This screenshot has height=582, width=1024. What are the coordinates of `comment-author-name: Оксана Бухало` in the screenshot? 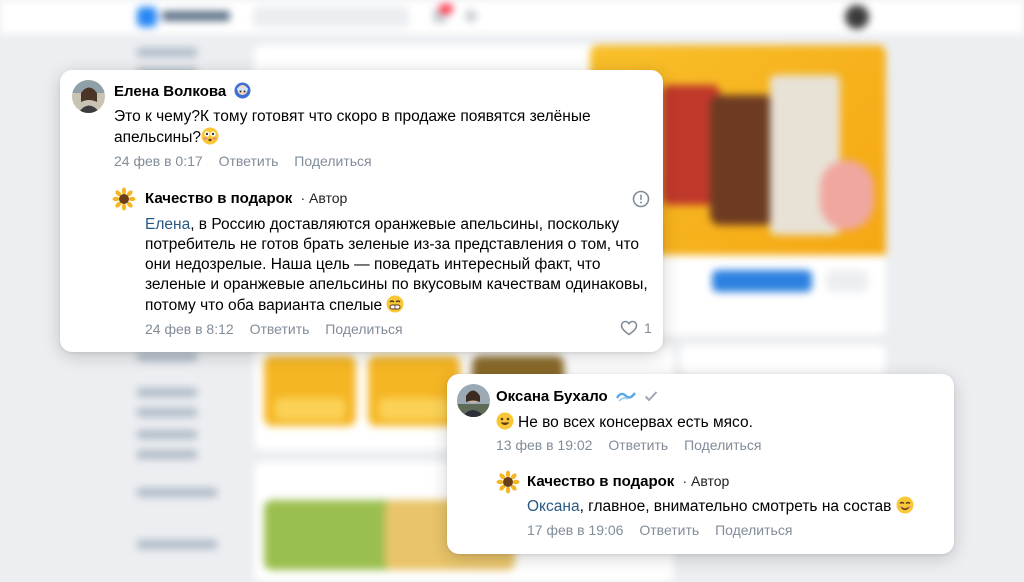 It's located at (552, 396).